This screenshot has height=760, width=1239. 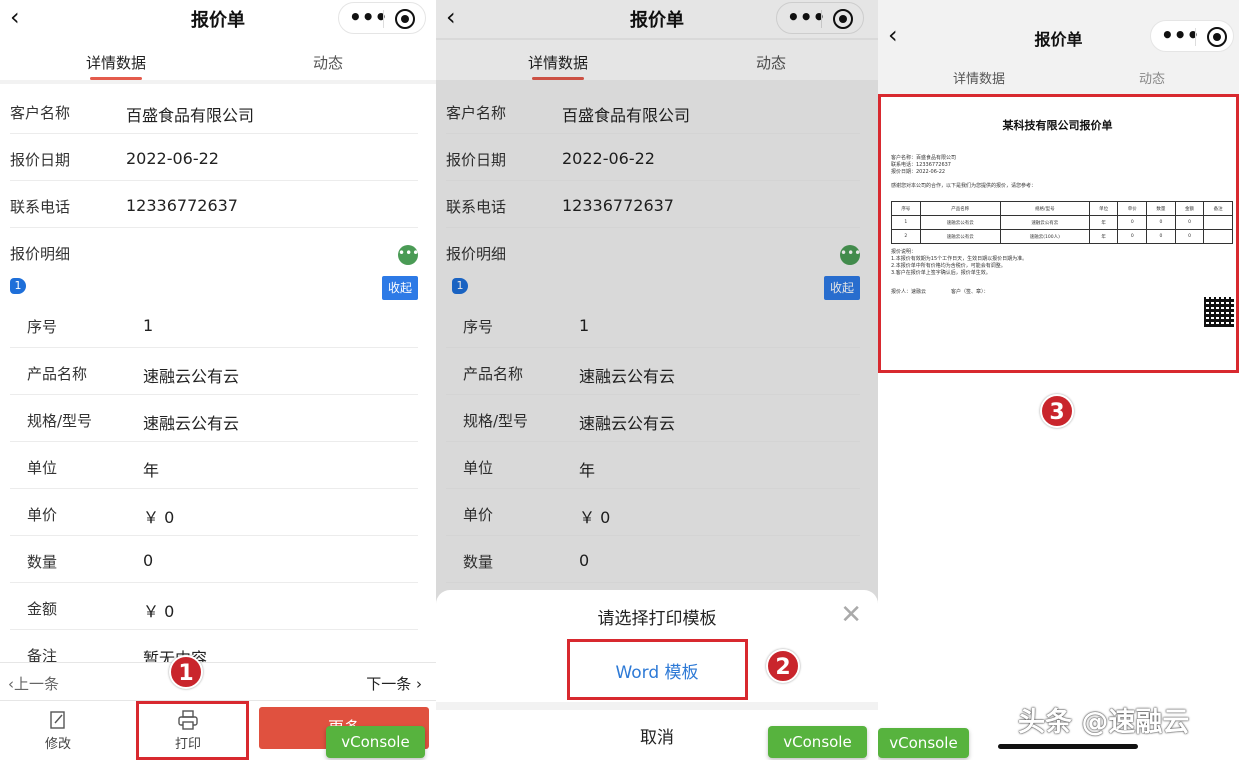 I want to click on highlight-print, so click(x=192, y=730).